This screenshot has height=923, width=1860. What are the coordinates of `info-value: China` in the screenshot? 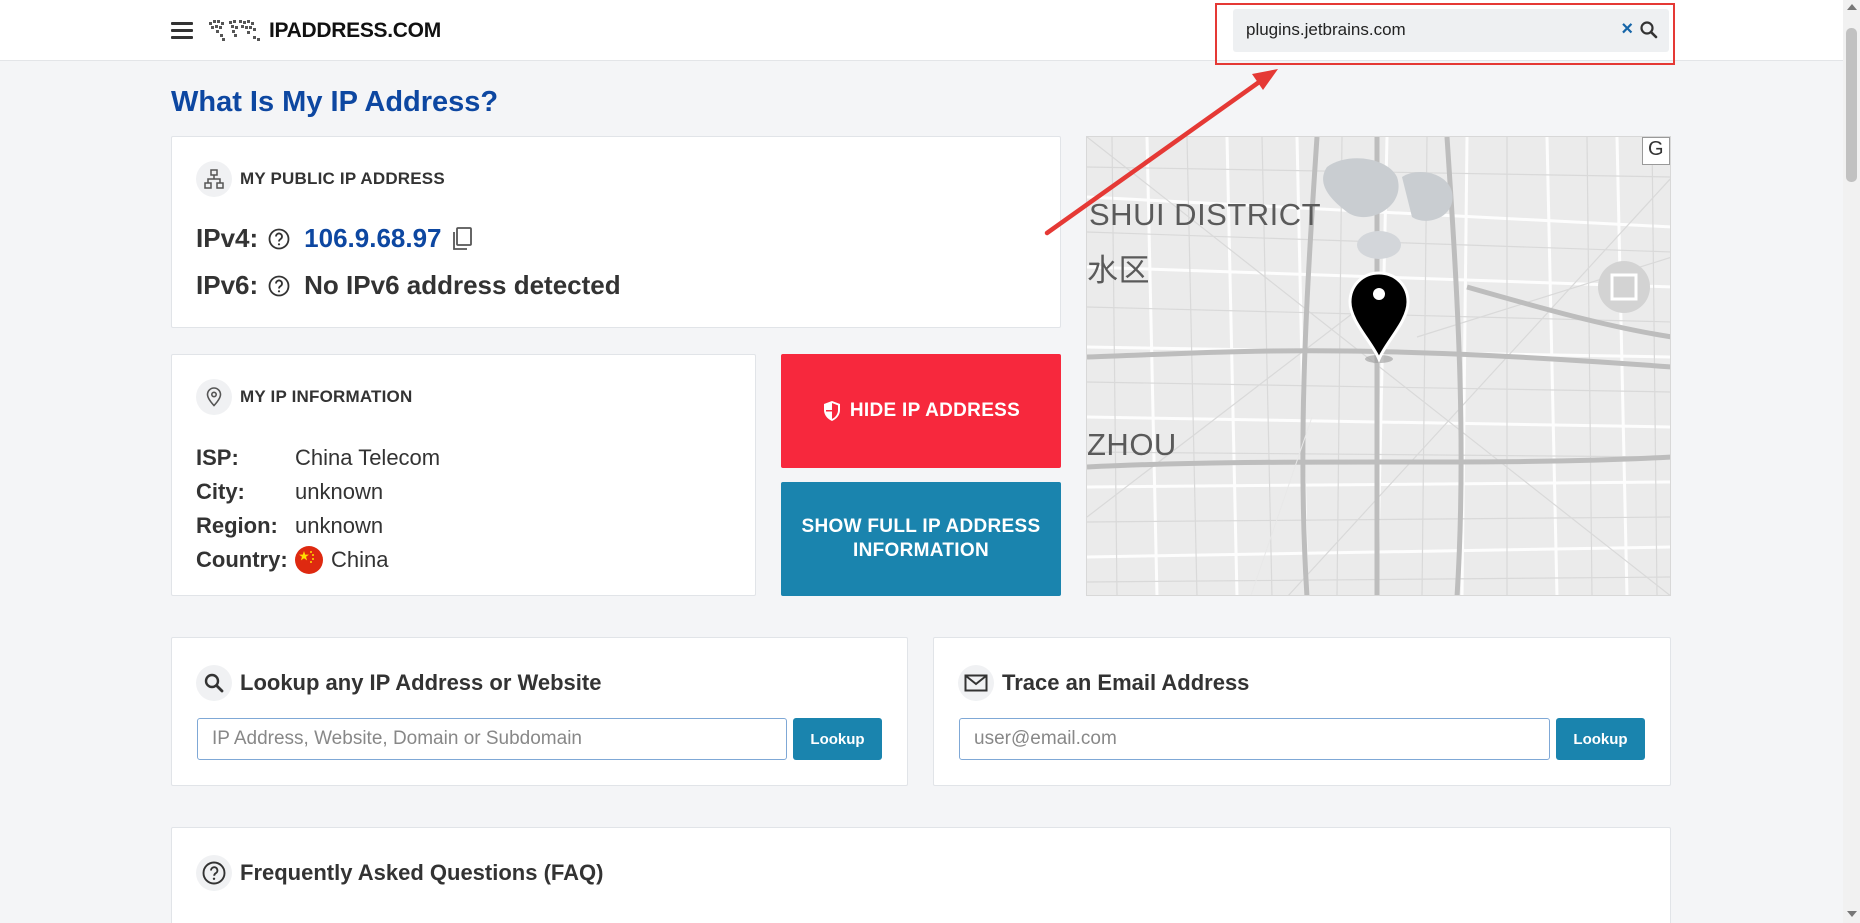 It's located at (341, 560).